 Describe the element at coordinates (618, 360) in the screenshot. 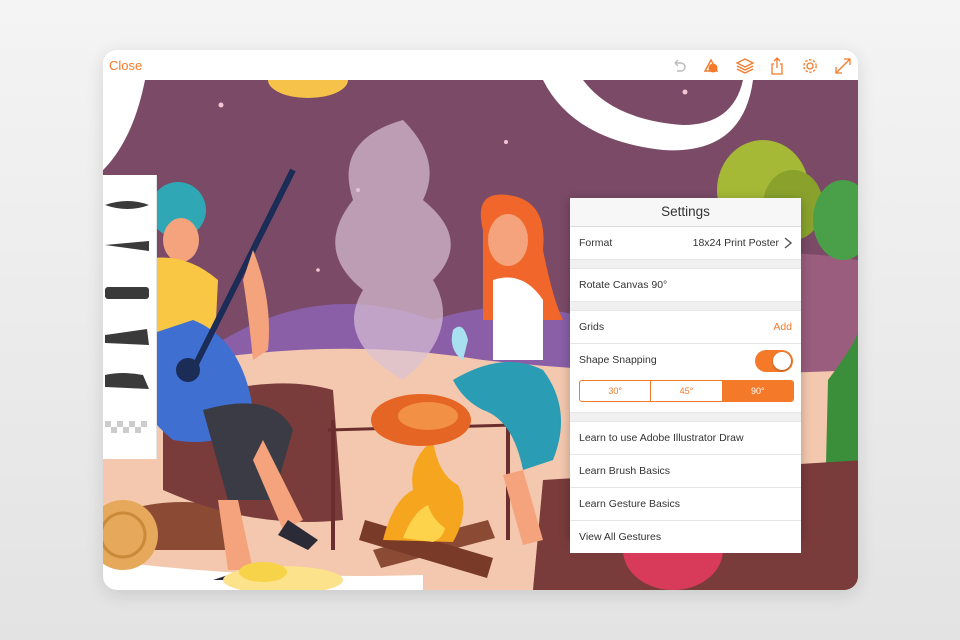

I see `shape-snapping-label: Shape Snapping` at that location.